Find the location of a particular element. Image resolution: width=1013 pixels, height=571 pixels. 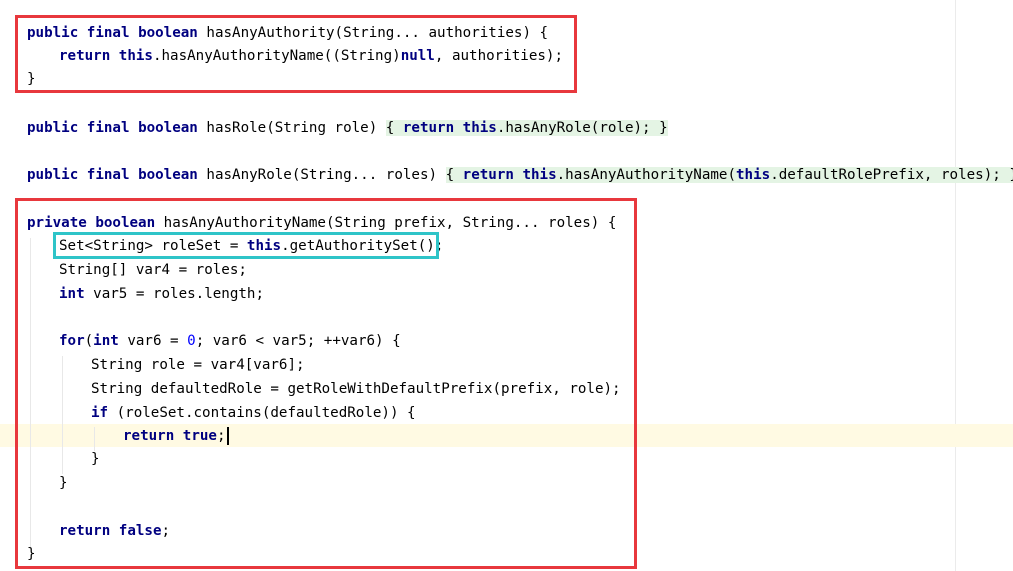

folded-region: { return this.hasAnyRole(role); } is located at coordinates (526, 128).